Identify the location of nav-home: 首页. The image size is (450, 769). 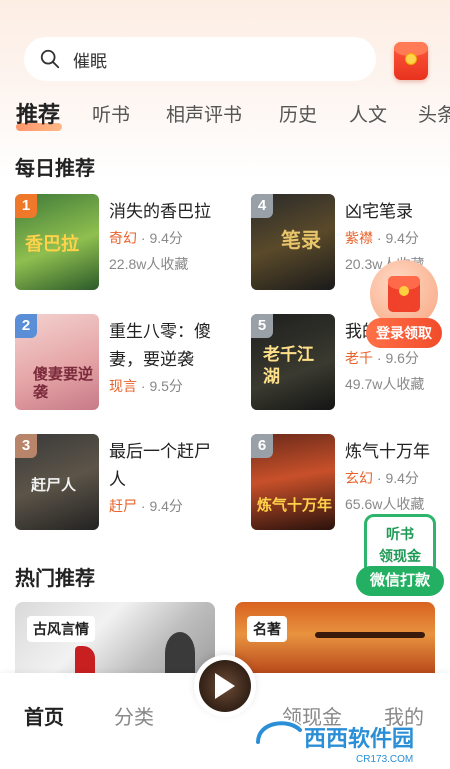
(44, 715).